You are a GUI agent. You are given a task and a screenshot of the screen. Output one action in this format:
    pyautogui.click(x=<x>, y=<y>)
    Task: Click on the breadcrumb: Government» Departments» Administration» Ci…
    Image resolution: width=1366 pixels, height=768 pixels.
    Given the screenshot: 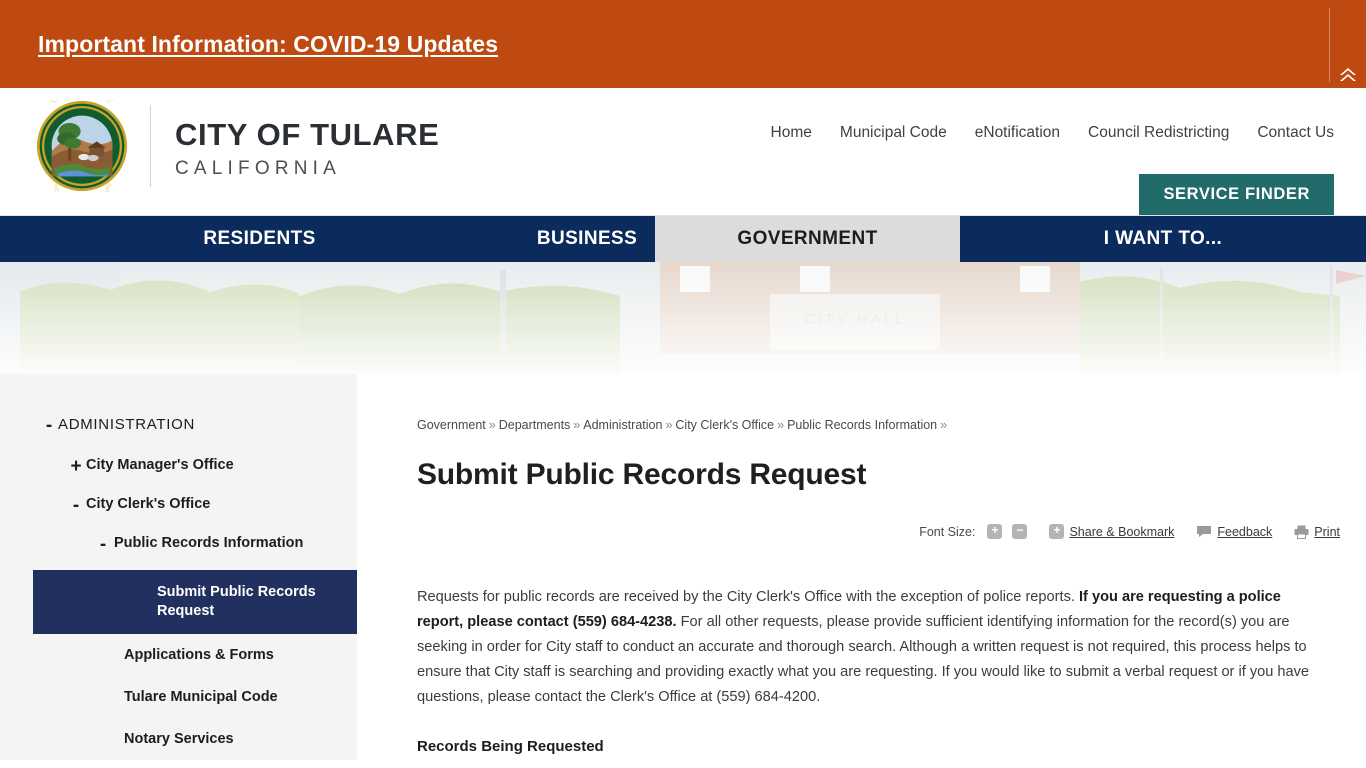 What is the action you would take?
    pyautogui.click(x=881, y=425)
    